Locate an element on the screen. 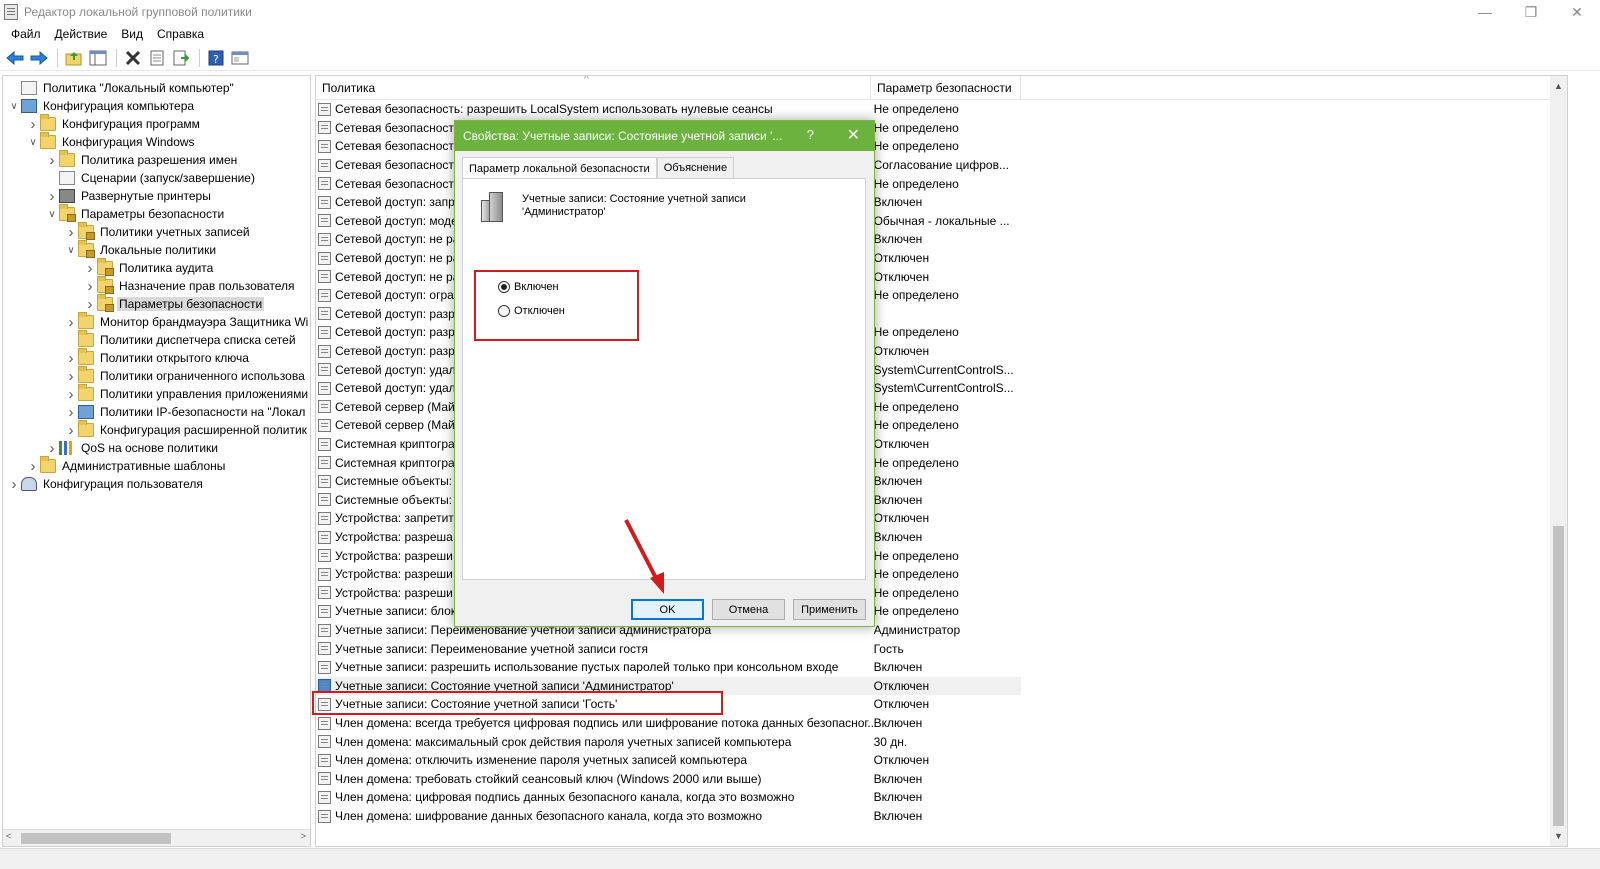  close-button: ✕ is located at coordinates (1577, 12).